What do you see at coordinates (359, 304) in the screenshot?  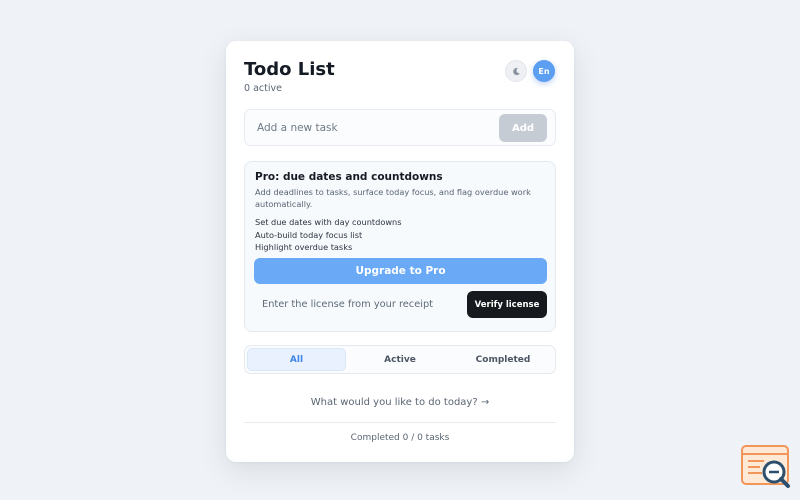 I see `license-input` at bounding box center [359, 304].